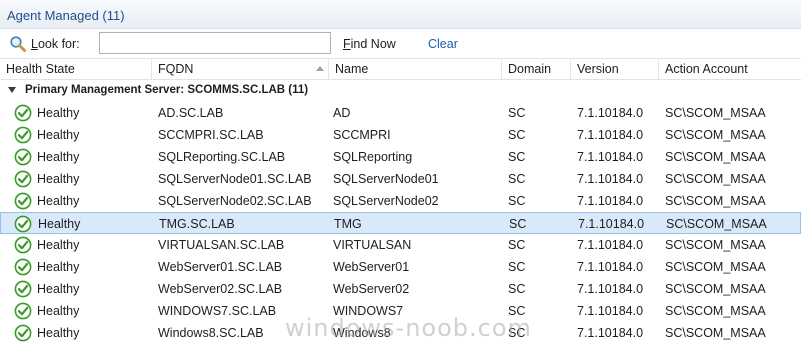 The width and height of the screenshot is (801, 346). Describe the element at coordinates (368, 311) in the screenshot. I see `name-cell: WINDOWS7` at that location.